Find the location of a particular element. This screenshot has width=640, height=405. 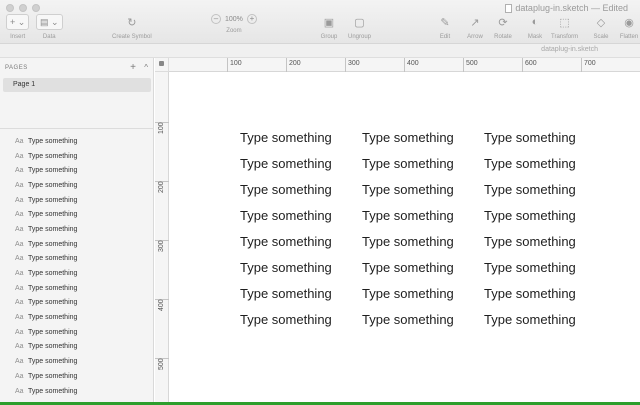

transform-tool: ⬚ Transform is located at coordinates (564, 27).